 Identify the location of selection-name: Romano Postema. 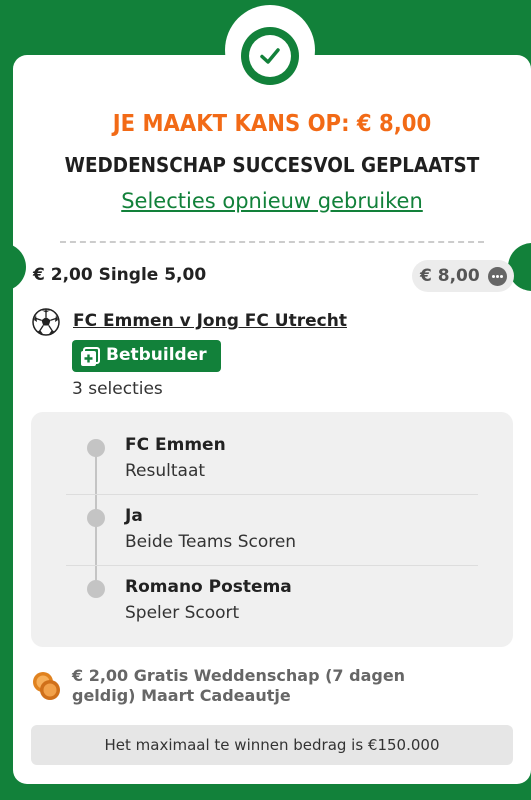
(208, 587).